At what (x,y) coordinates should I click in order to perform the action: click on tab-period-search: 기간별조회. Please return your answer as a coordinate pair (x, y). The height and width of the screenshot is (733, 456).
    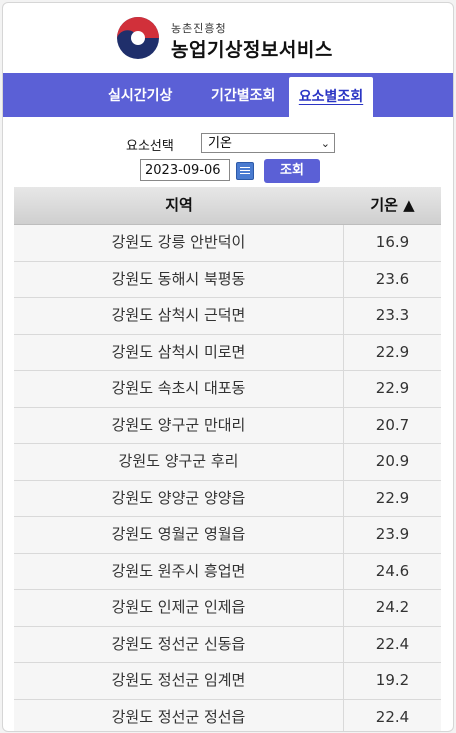
    Looking at the image, I should click on (243, 95).